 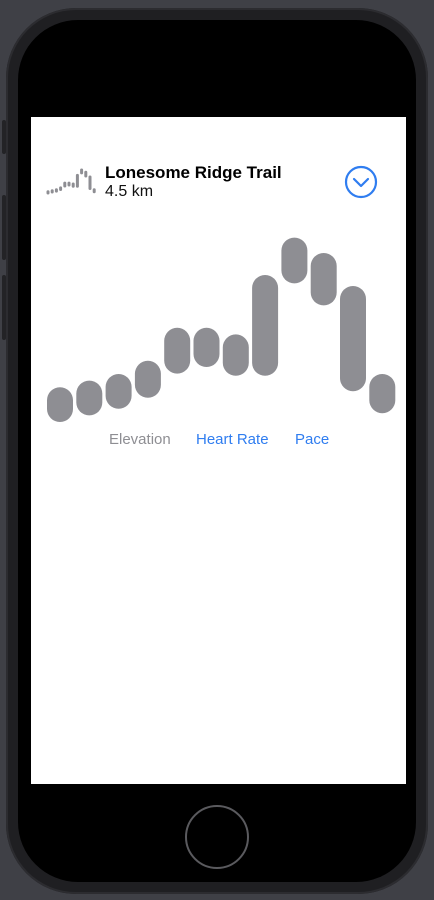 What do you see at coordinates (129, 191) in the screenshot?
I see `trail-distance: 4.5 km` at bounding box center [129, 191].